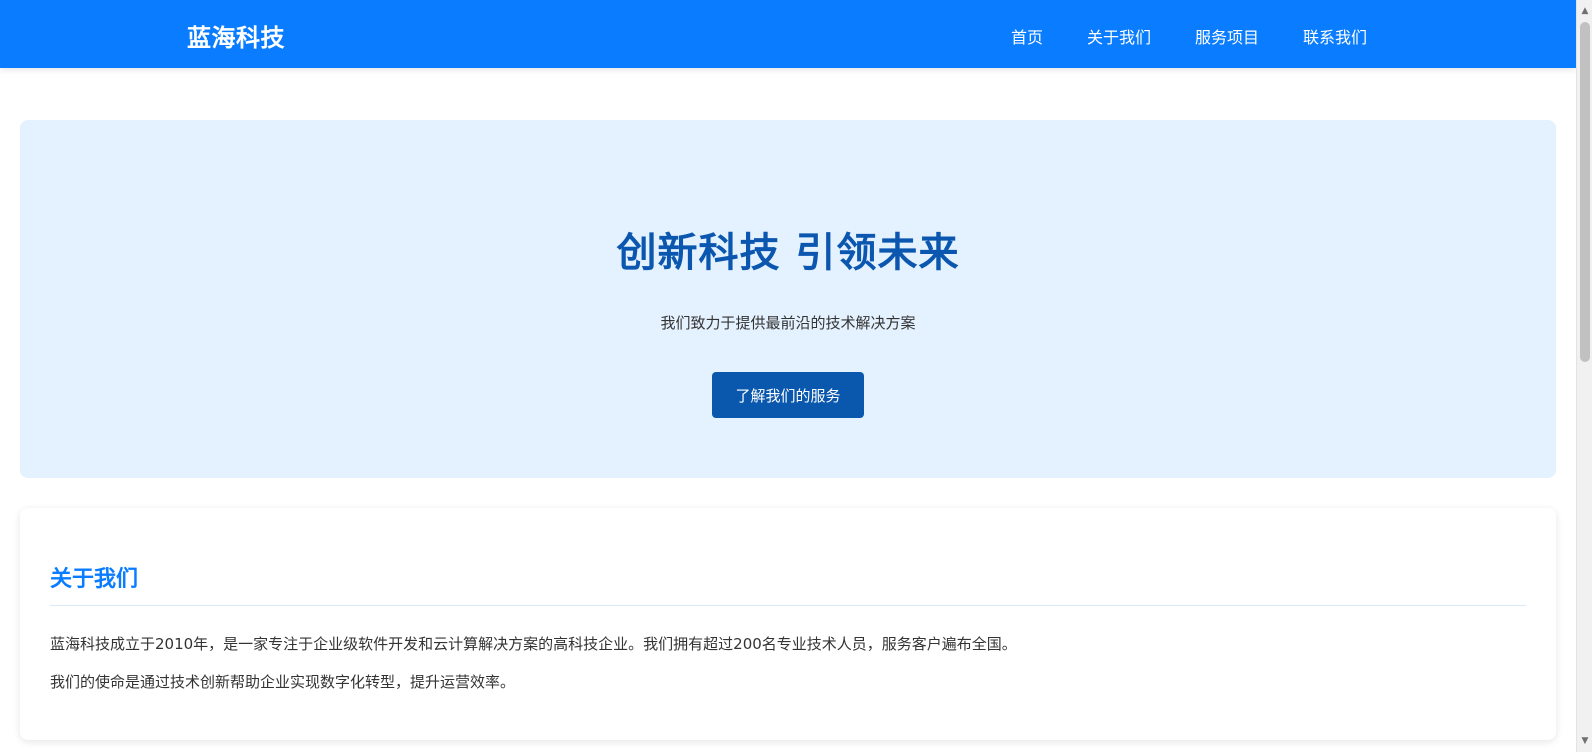 This screenshot has height=752, width=1592. Describe the element at coordinates (1027, 36) in the screenshot. I see `nav-item-home: 首页` at that location.